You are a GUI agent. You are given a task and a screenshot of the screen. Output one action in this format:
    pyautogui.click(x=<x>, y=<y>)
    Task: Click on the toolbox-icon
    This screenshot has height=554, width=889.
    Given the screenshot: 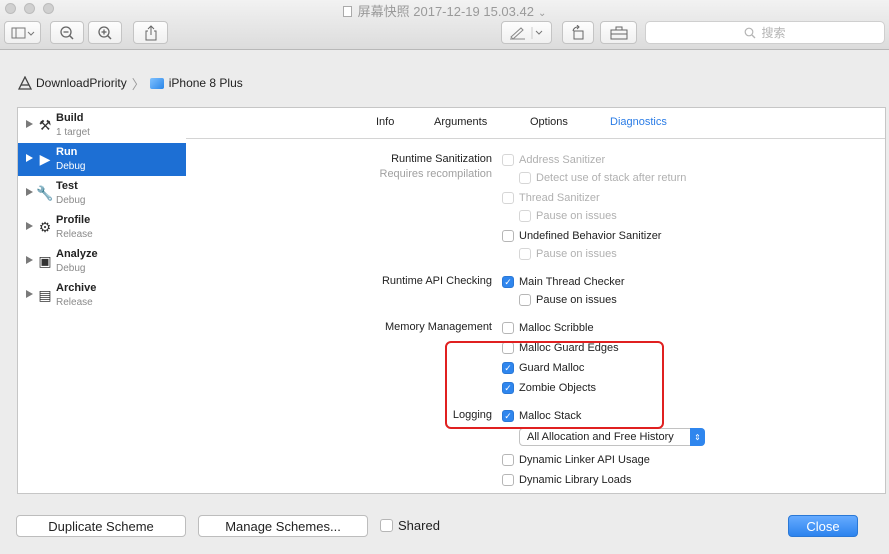 What is the action you would take?
    pyautogui.click(x=618, y=32)
    